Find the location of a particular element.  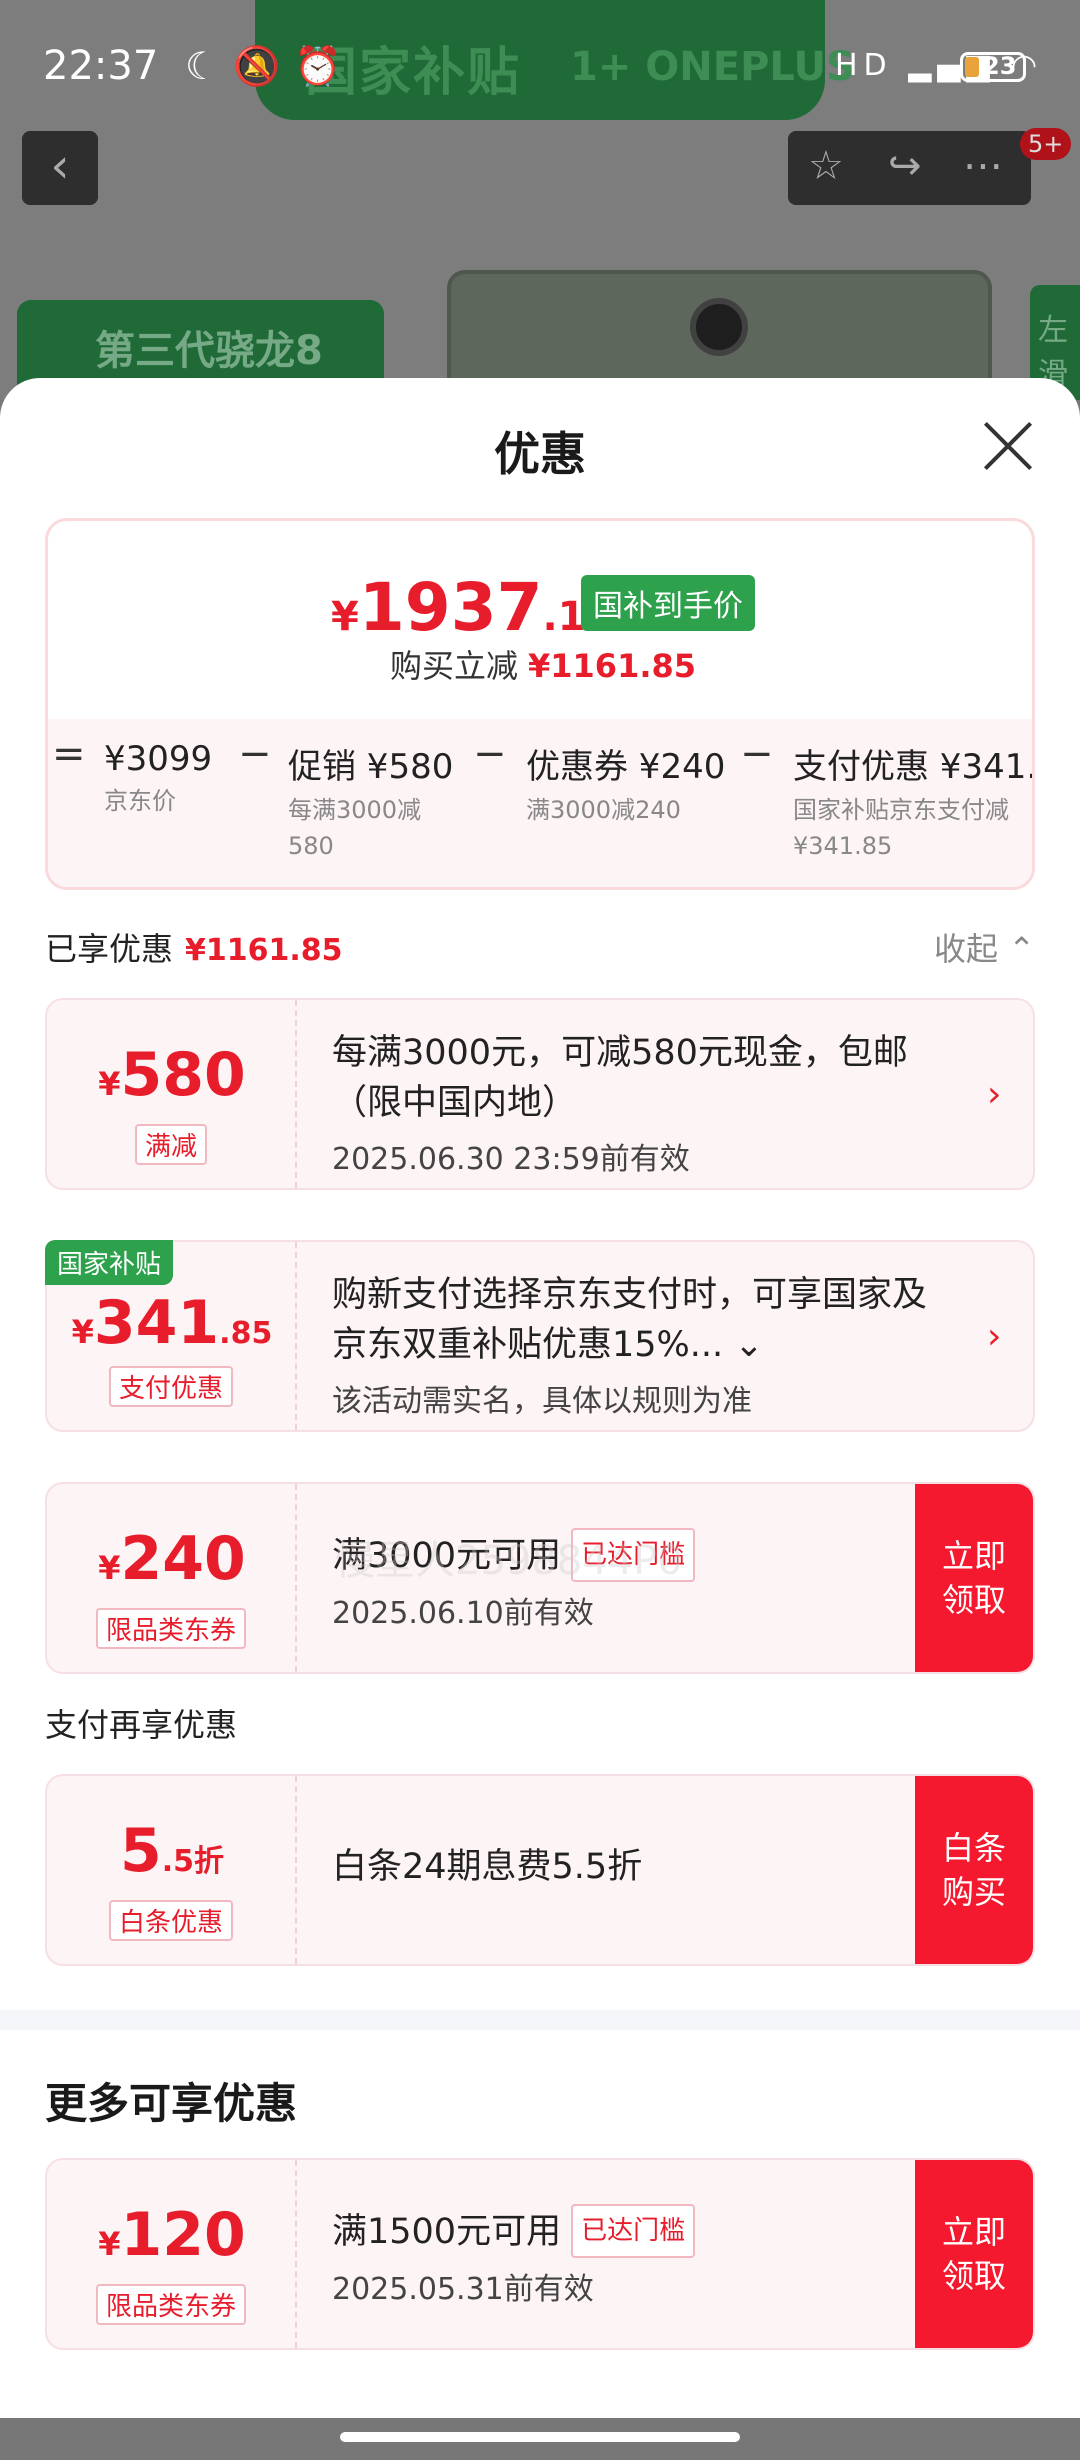

deal-validity: 2025.05.31前有效 is located at coordinates (463, 2289).